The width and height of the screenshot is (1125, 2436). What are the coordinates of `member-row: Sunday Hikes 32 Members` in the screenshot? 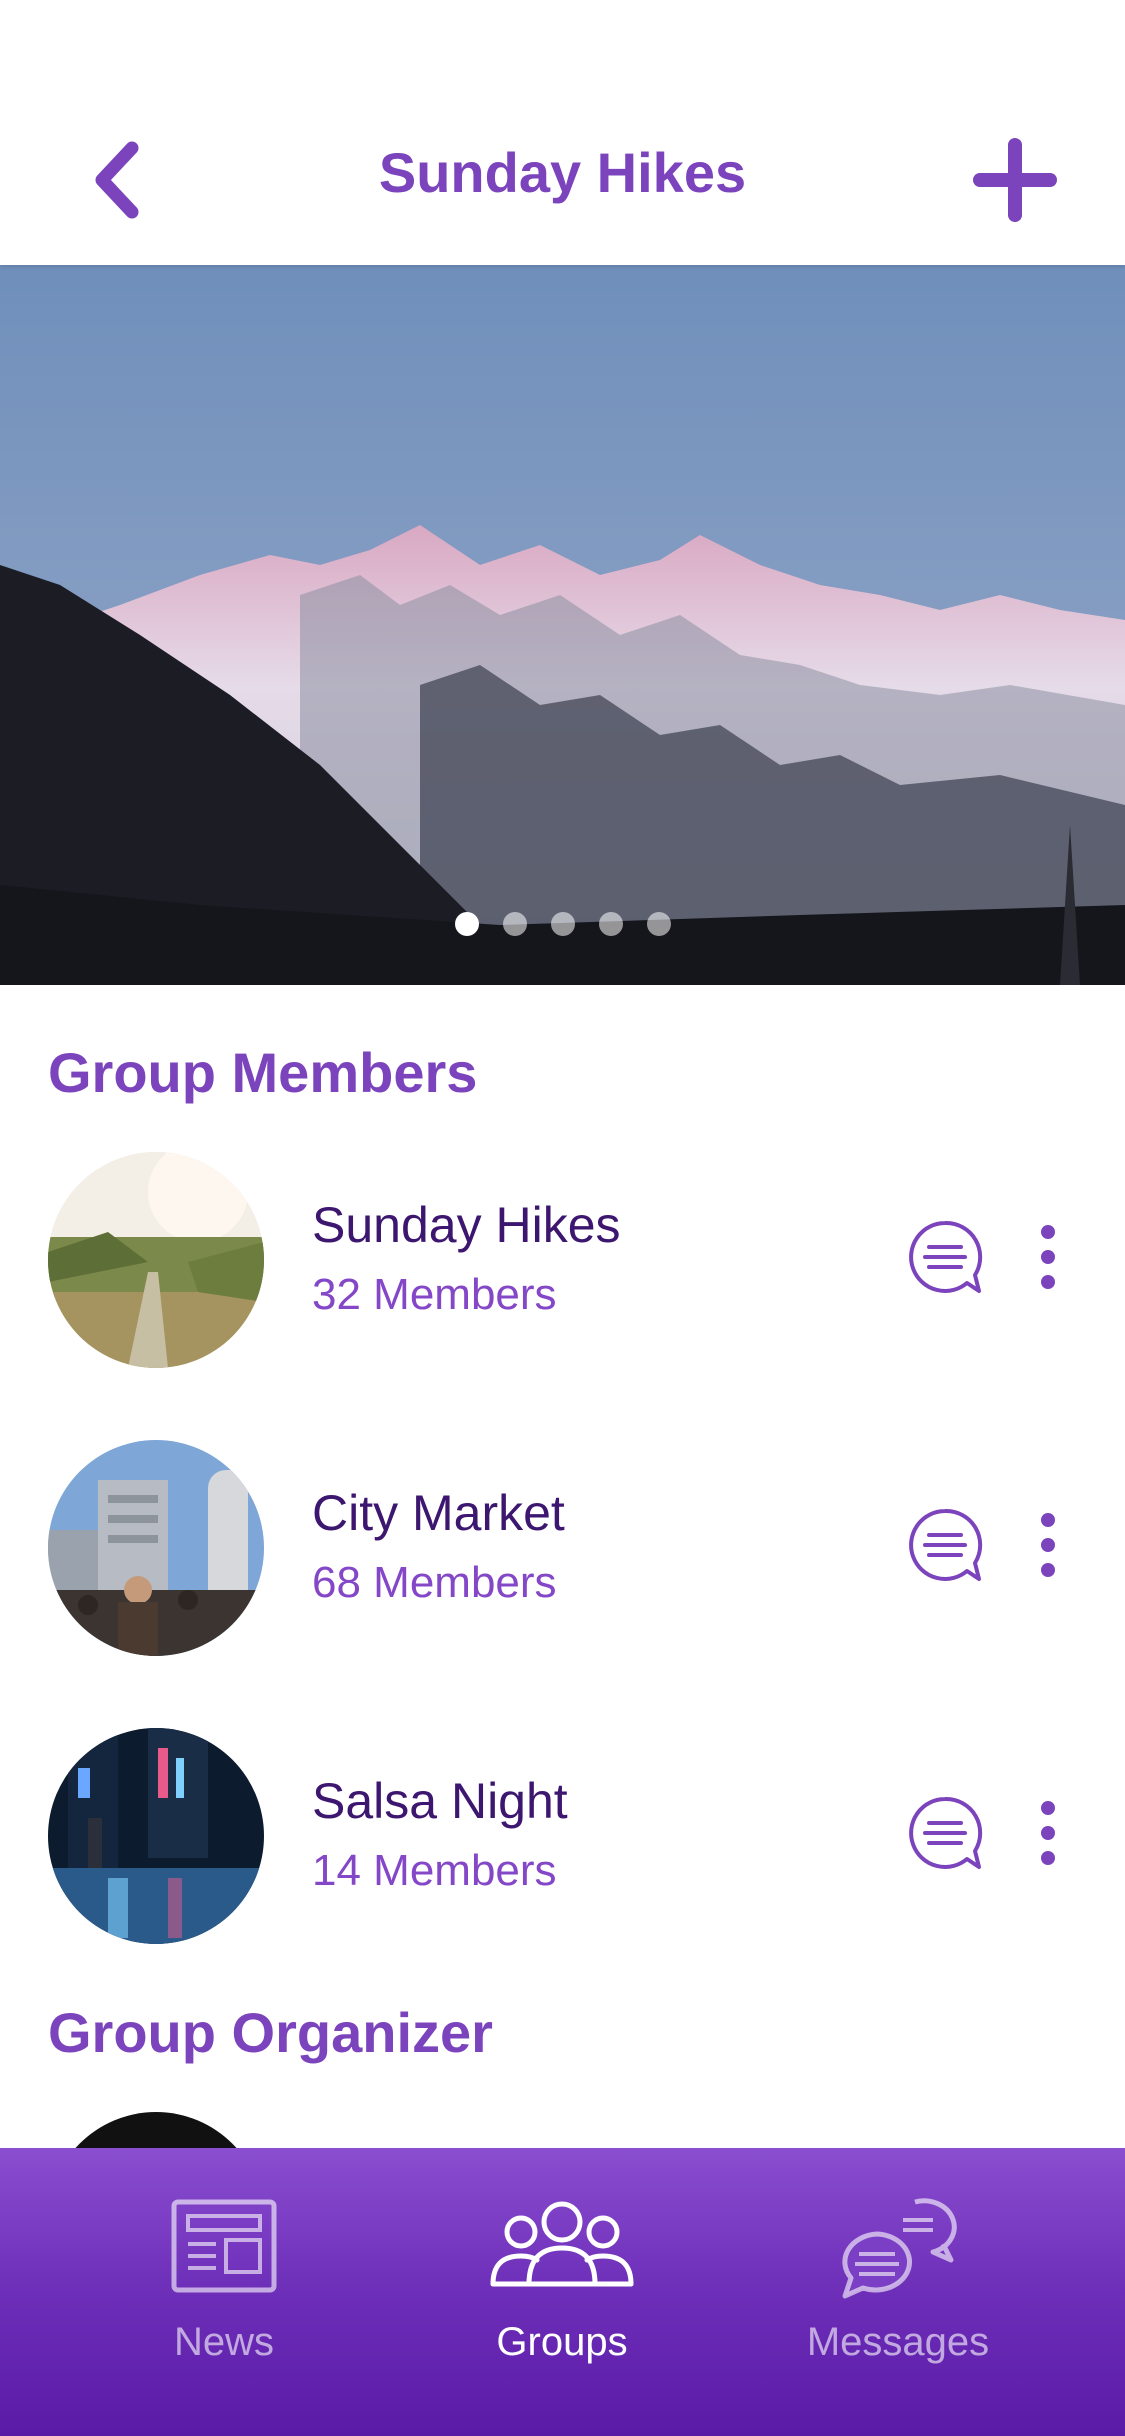 It's located at (562, 1260).